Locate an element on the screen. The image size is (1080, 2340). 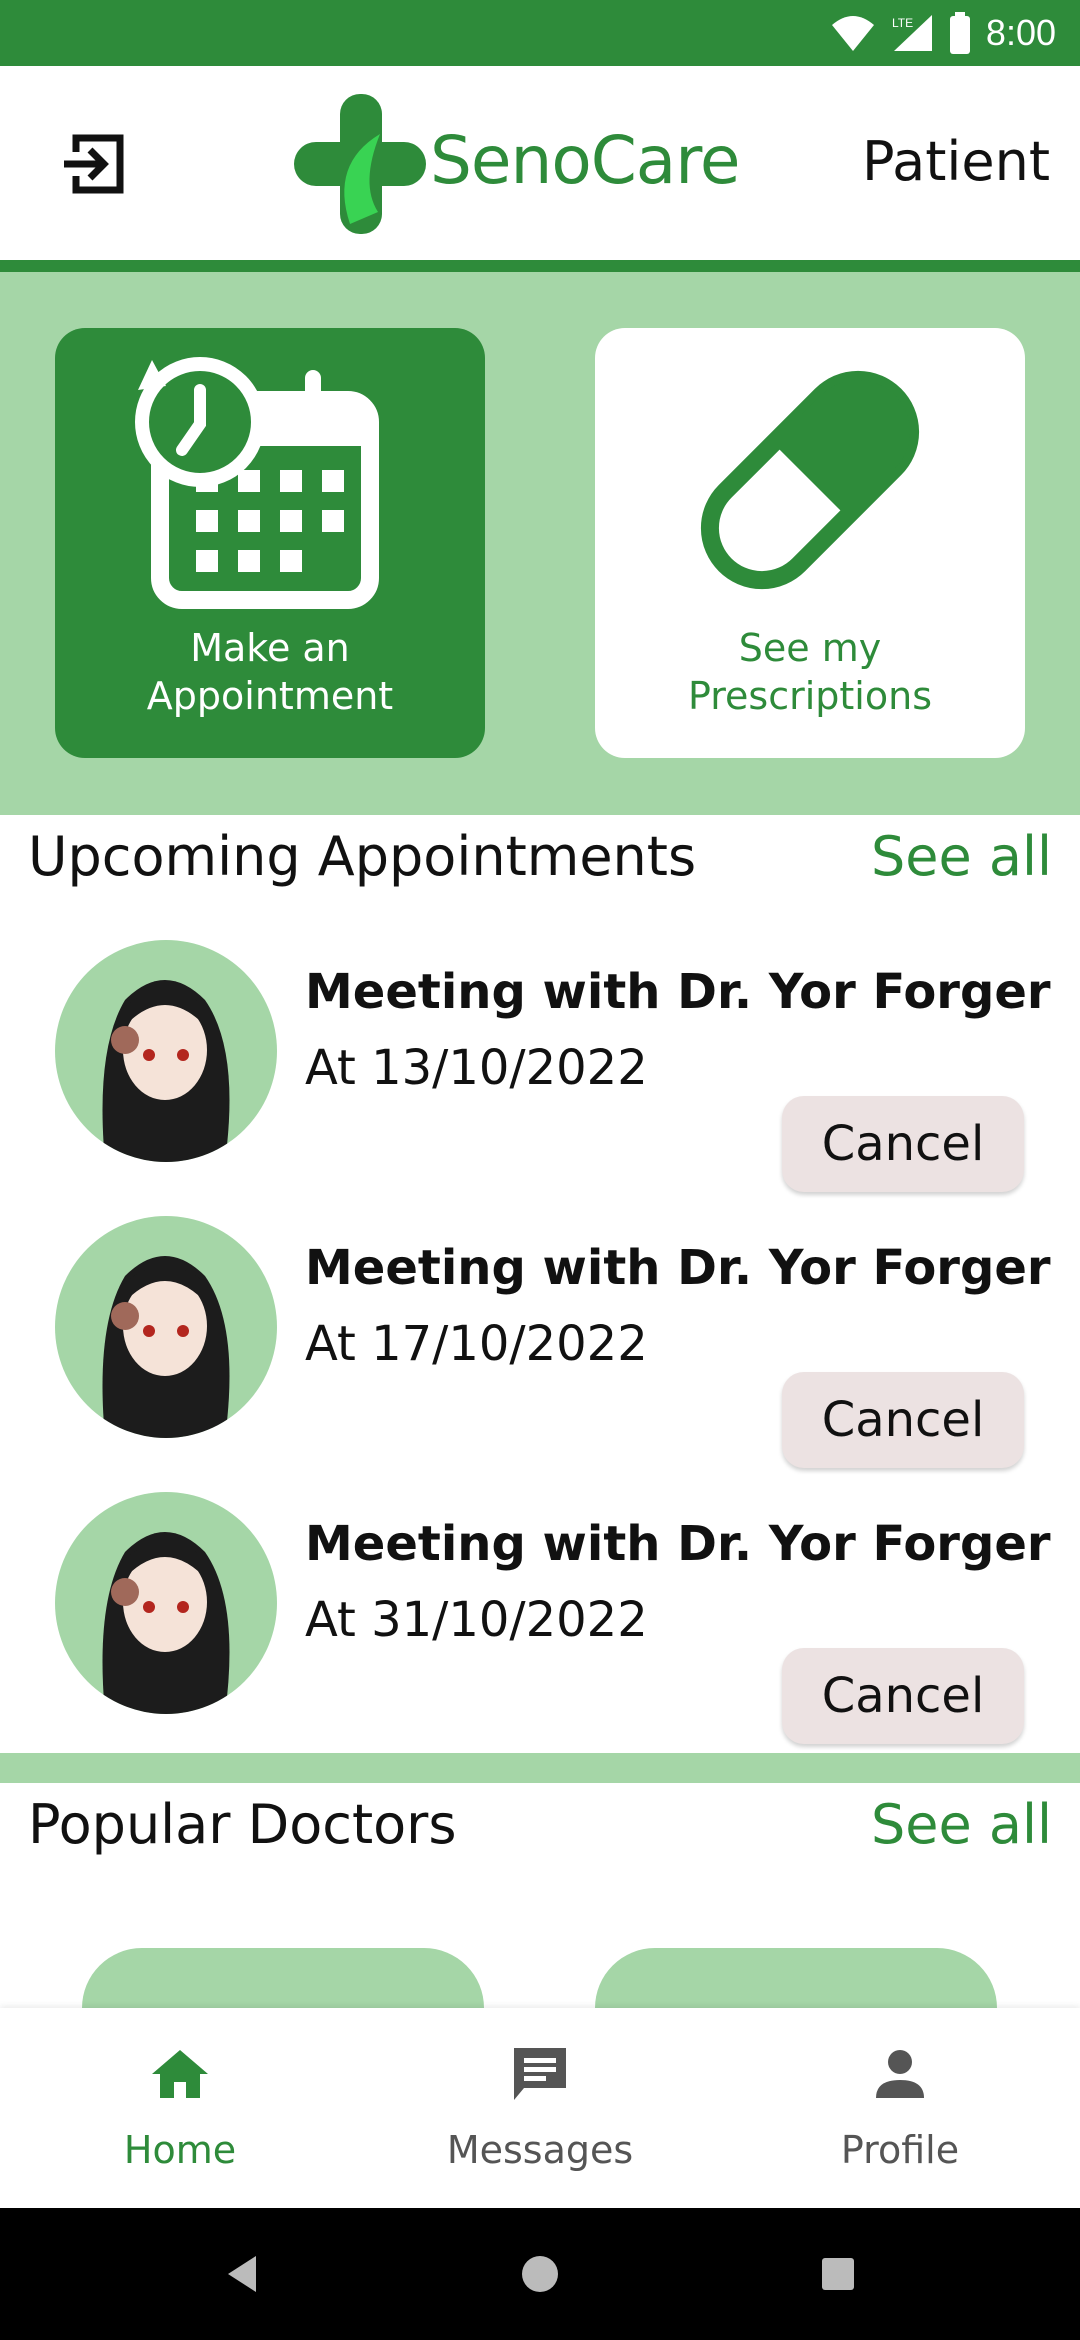
logout-icon is located at coordinates (94, 164).